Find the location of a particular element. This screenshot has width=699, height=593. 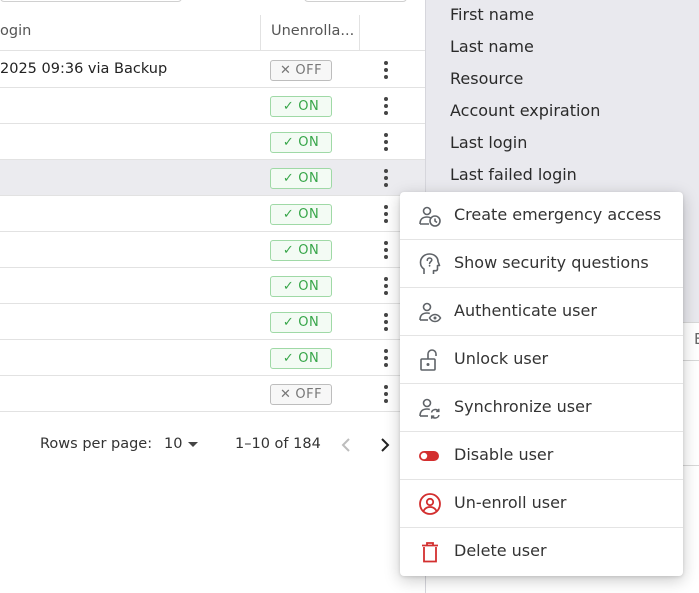

menu-item-unlock-user: Unlock user is located at coordinates (541, 360).